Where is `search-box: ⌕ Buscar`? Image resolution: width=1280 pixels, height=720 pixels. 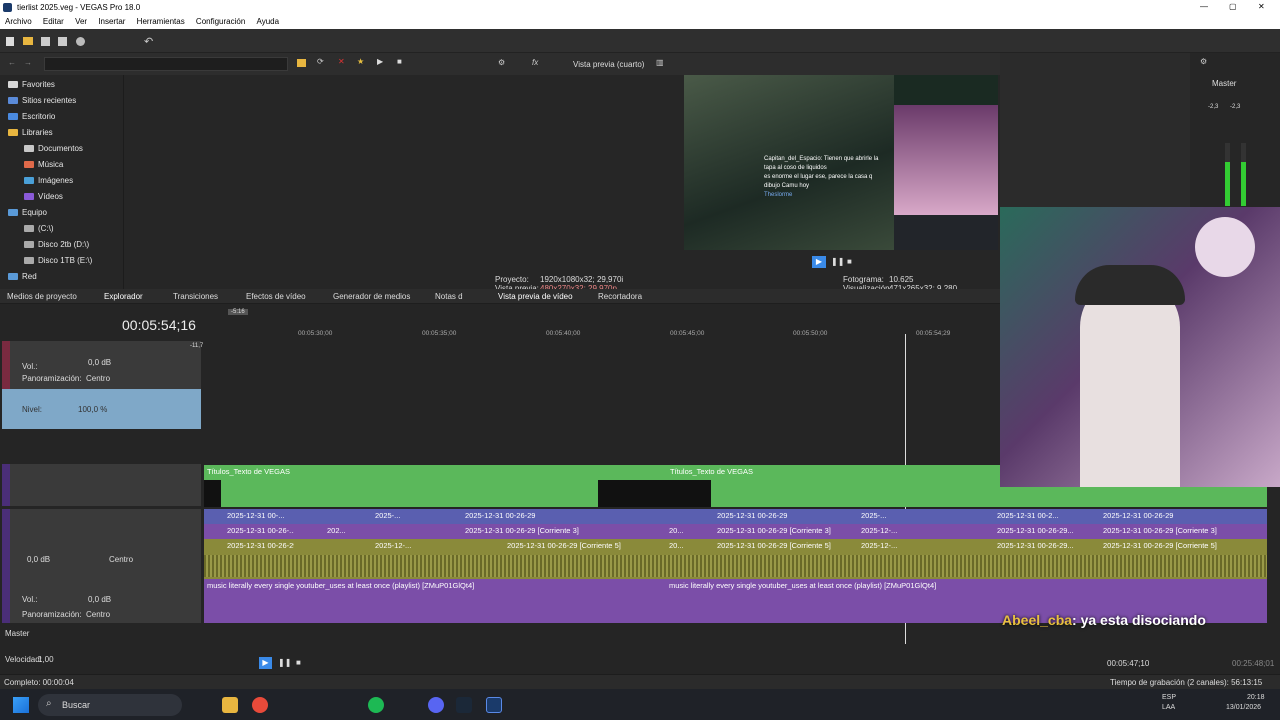
search-box: ⌕ Buscar is located at coordinates (110, 705).